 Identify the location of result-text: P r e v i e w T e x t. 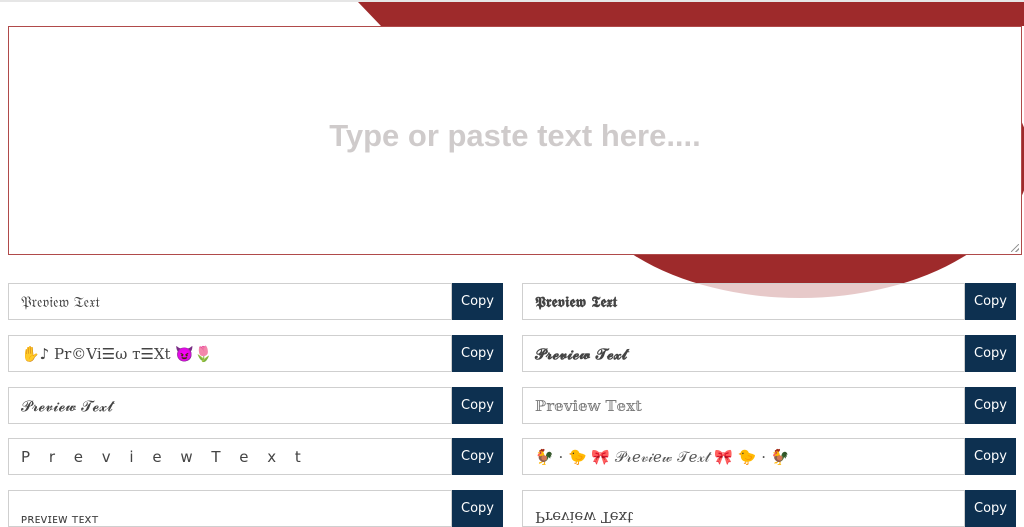
(230, 456).